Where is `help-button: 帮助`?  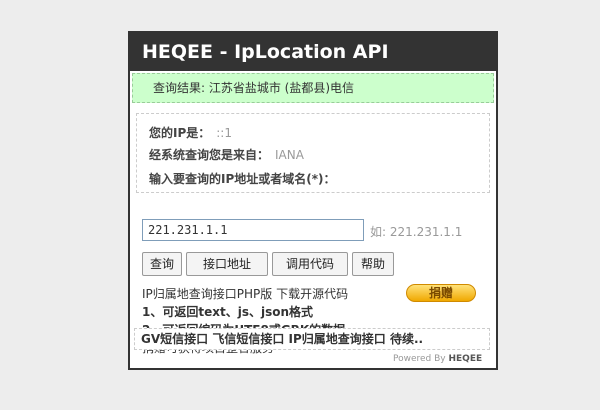 help-button: 帮助 is located at coordinates (373, 264).